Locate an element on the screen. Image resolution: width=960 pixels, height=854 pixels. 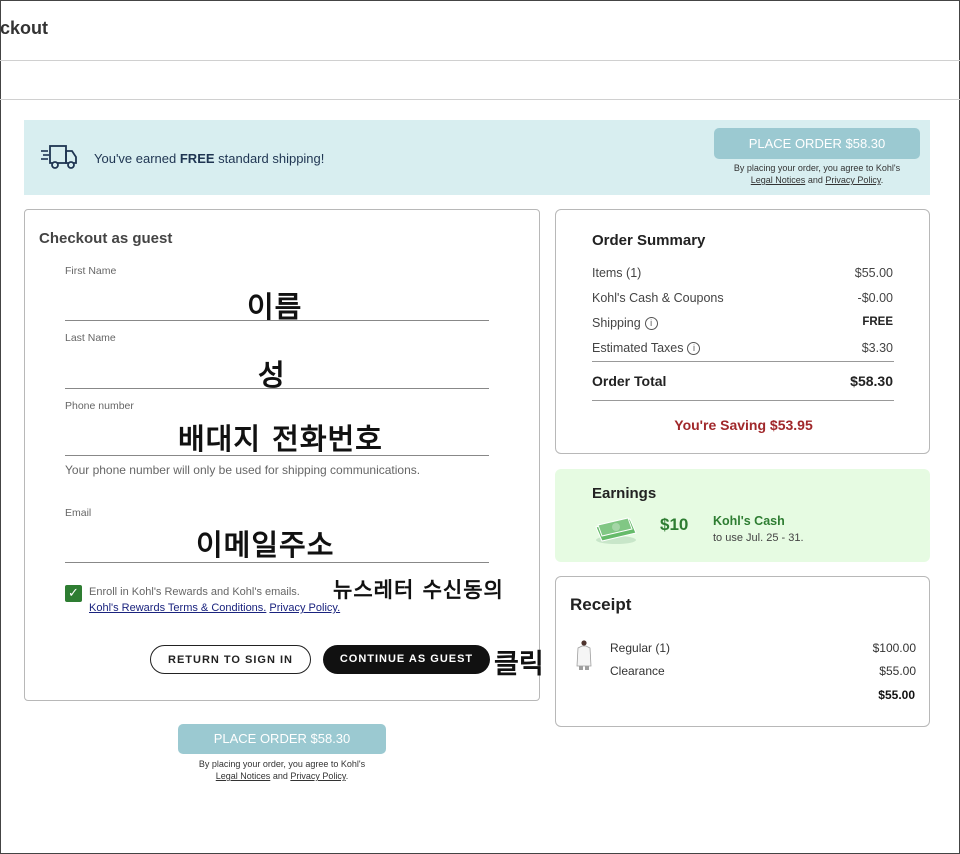
kohls-cash-row: Kohl's Cash & Coupons -$0.00 is located at coordinates (742, 298).